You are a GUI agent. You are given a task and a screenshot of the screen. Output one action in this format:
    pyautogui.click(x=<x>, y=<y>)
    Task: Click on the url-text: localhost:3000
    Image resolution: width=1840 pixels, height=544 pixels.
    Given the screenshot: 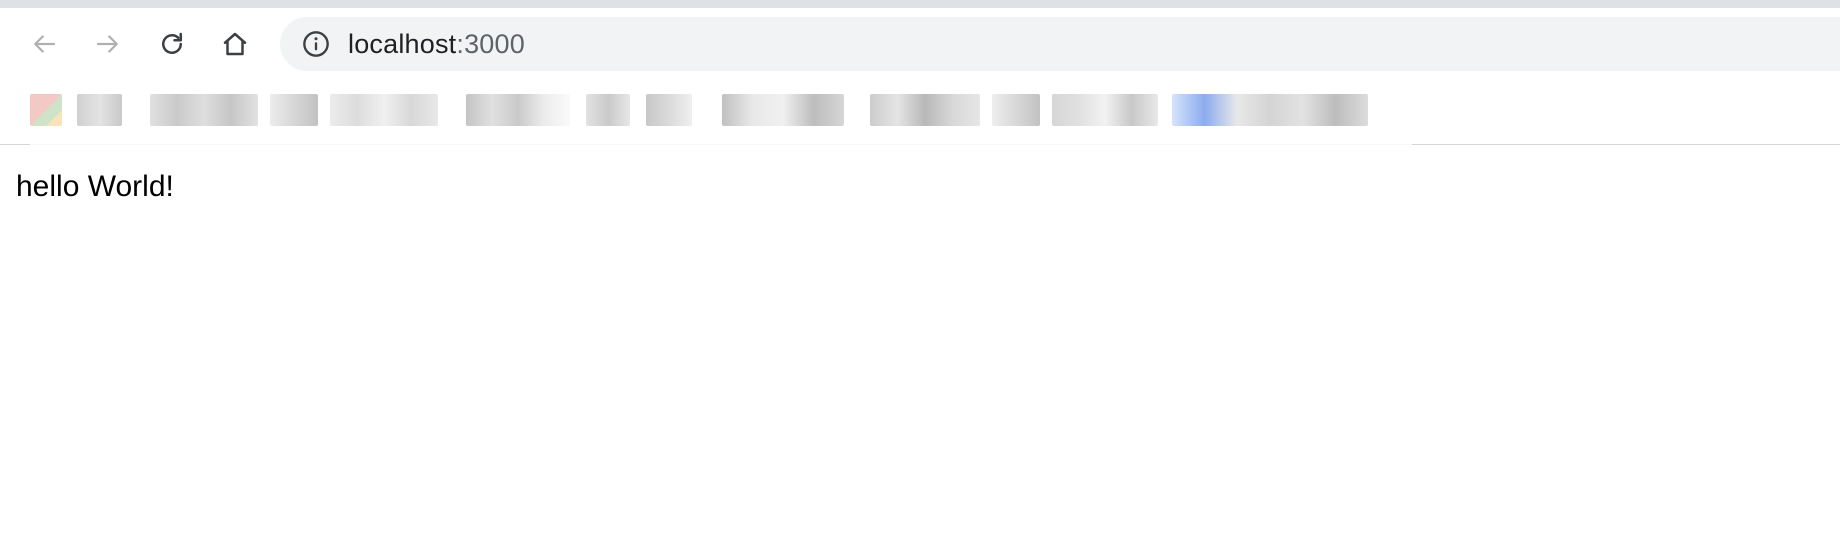 What is the action you would take?
    pyautogui.click(x=436, y=44)
    